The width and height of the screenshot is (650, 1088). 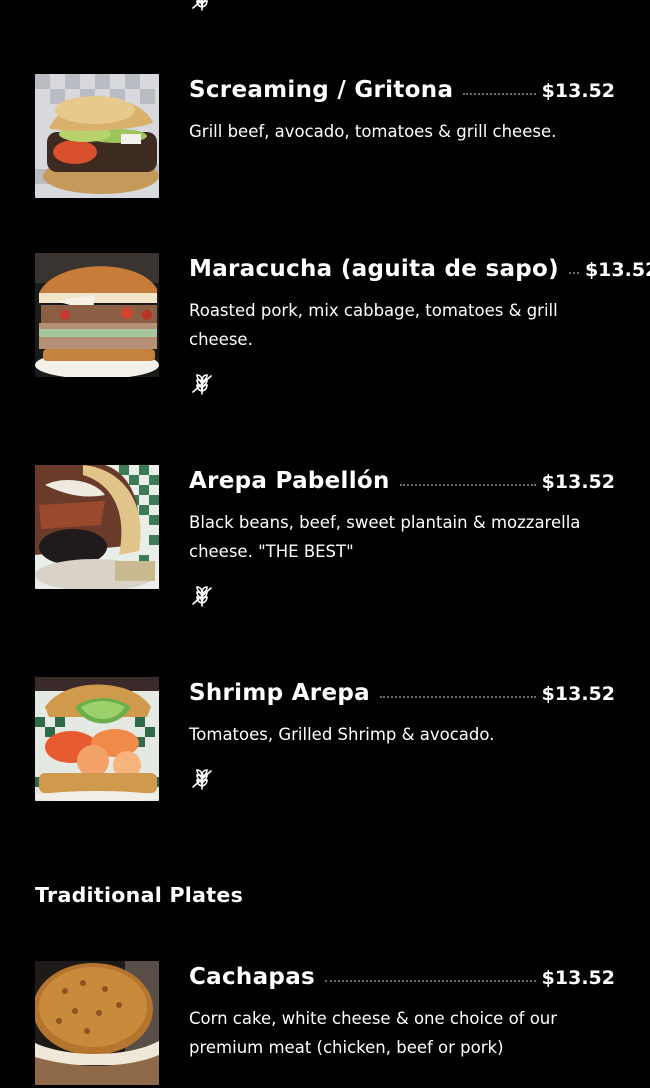 What do you see at coordinates (97, 315) in the screenshot?
I see `arepa-roasted-pork-photo` at bounding box center [97, 315].